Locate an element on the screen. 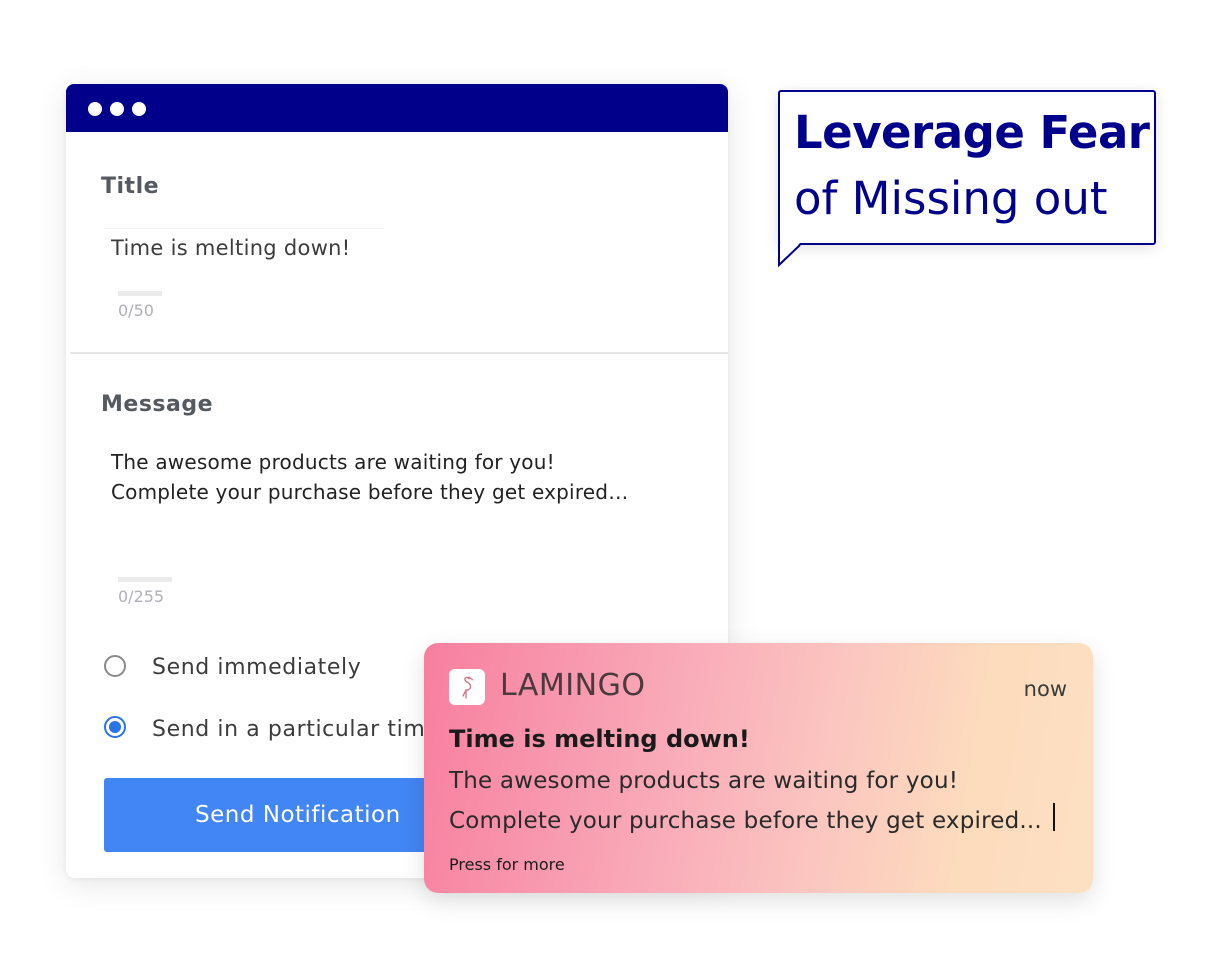  notification-title: Time is melting down! is located at coordinates (599, 739).